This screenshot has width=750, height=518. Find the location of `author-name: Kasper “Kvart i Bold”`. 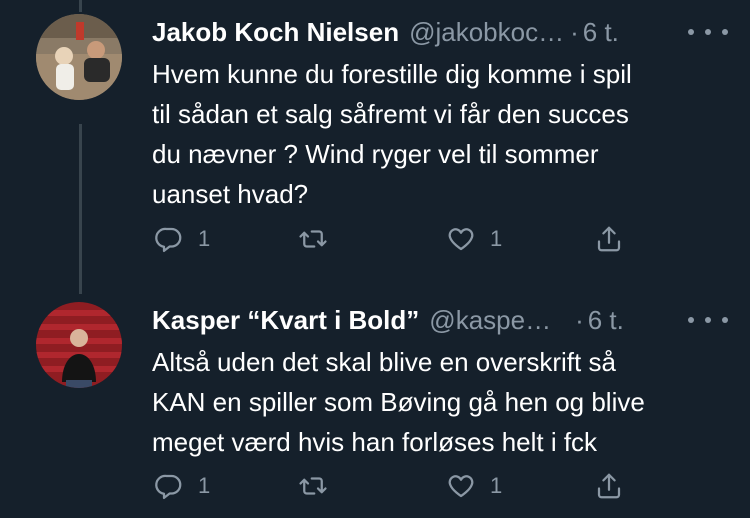

author-name: Kasper “Kvart i Bold” is located at coordinates (285, 320).